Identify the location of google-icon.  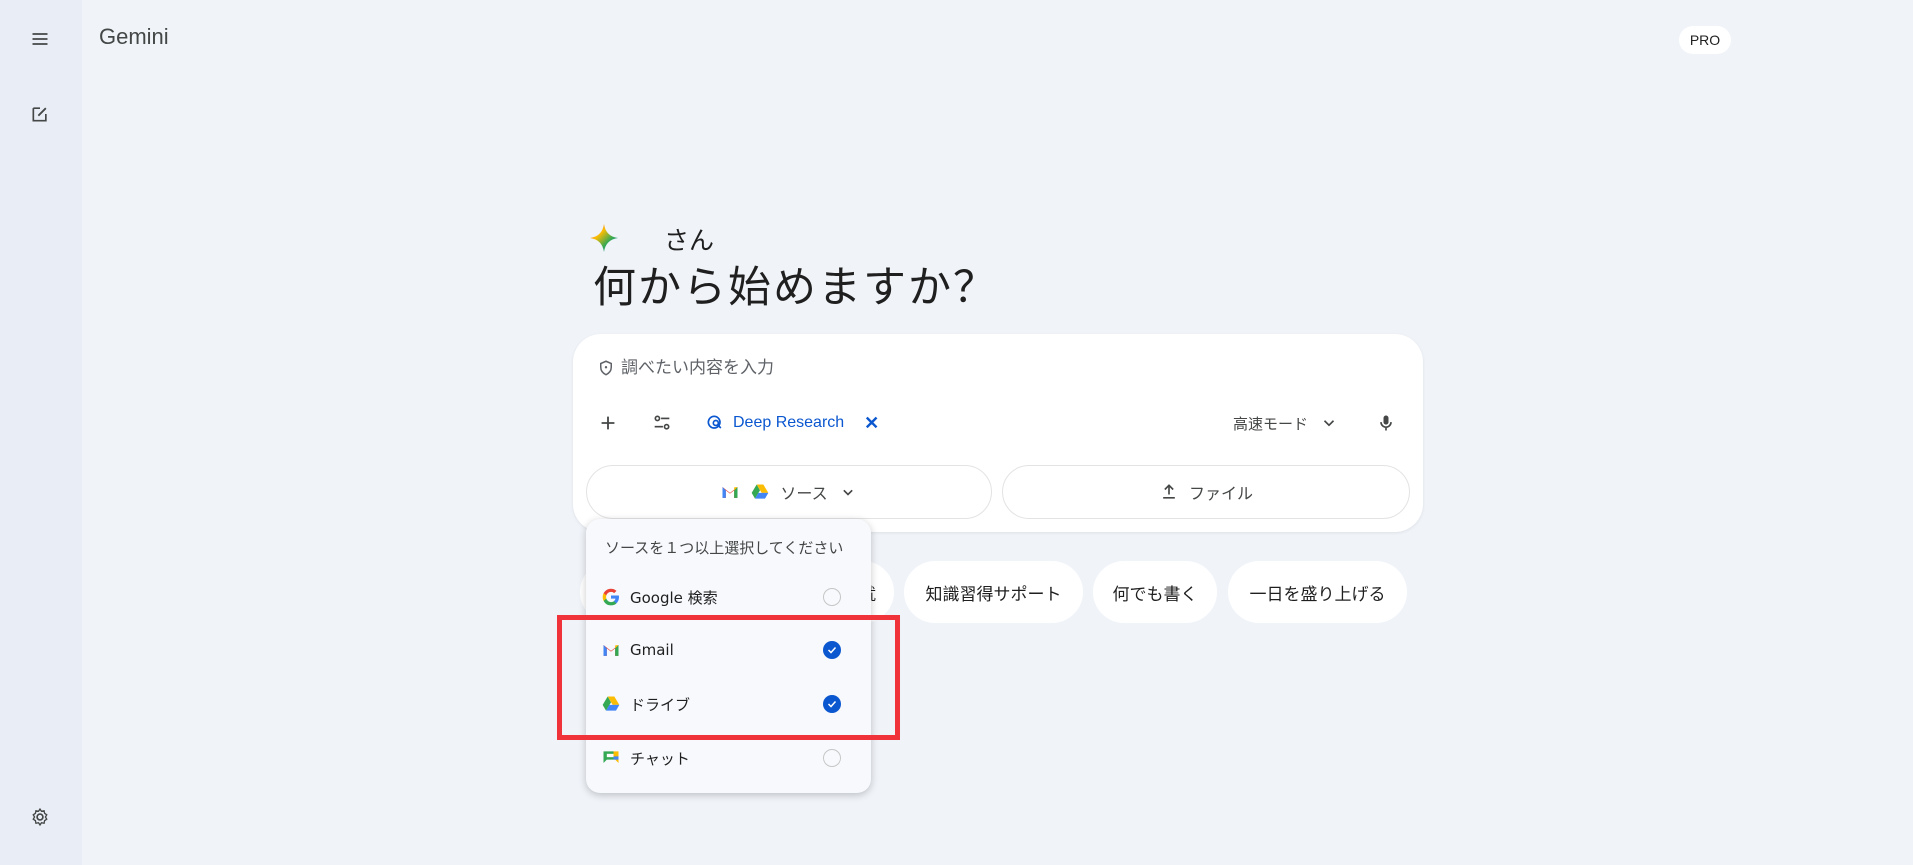
(611, 597).